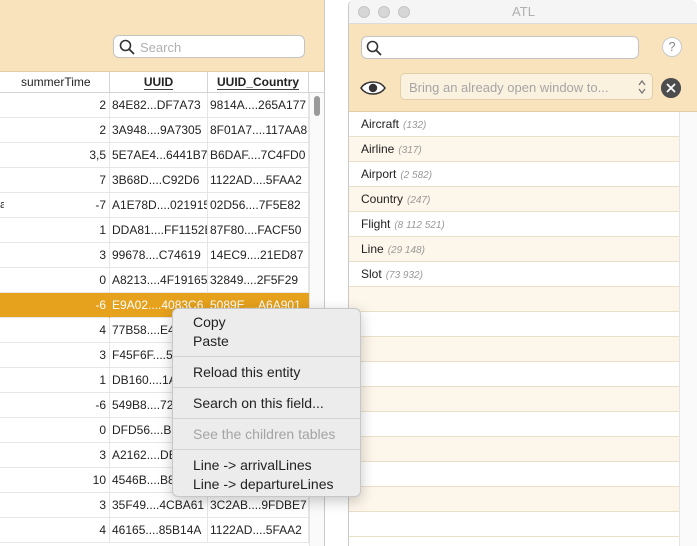  Describe the element at coordinates (258, 280) in the screenshot. I see `uuid-country-cell: 32849....2F5F29` at that location.